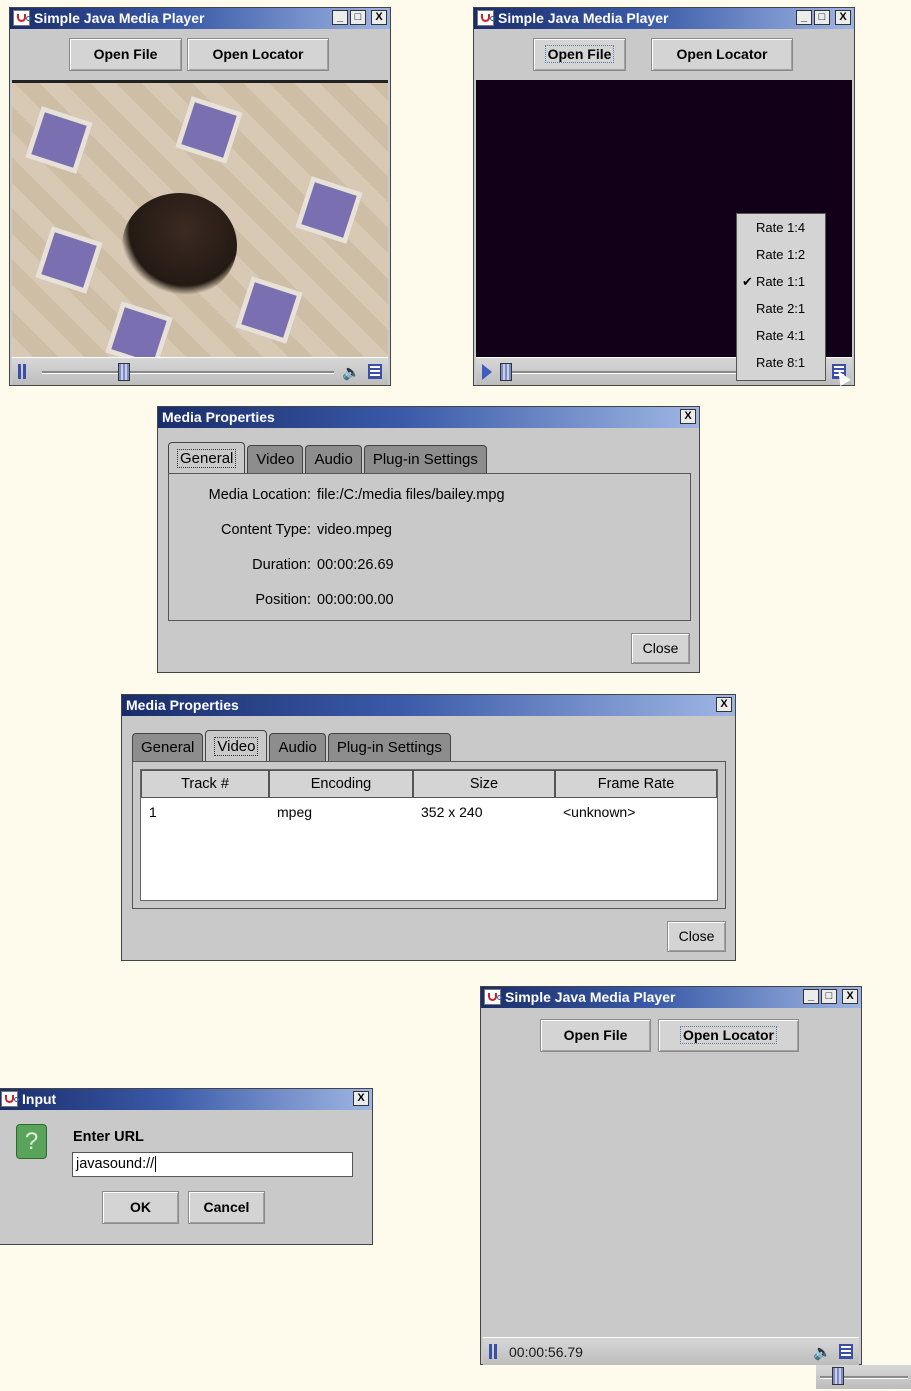 The height and width of the screenshot is (1391, 911). Describe the element at coordinates (546, 1352) in the screenshot. I see `time-display: 00:00:56.79` at that location.